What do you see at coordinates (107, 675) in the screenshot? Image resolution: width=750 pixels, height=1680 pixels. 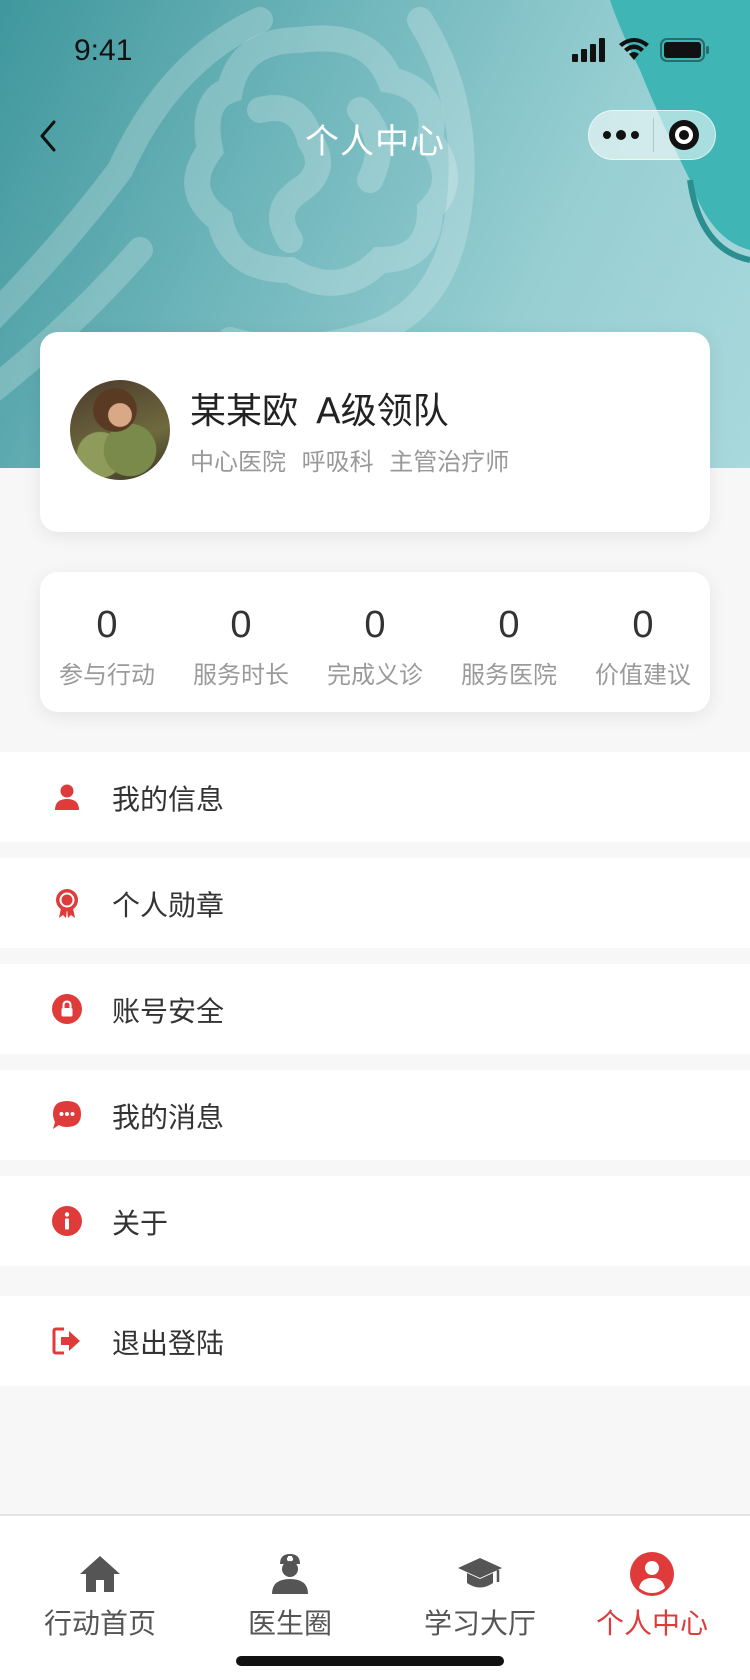 I see `stat-label: 参与行动` at bounding box center [107, 675].